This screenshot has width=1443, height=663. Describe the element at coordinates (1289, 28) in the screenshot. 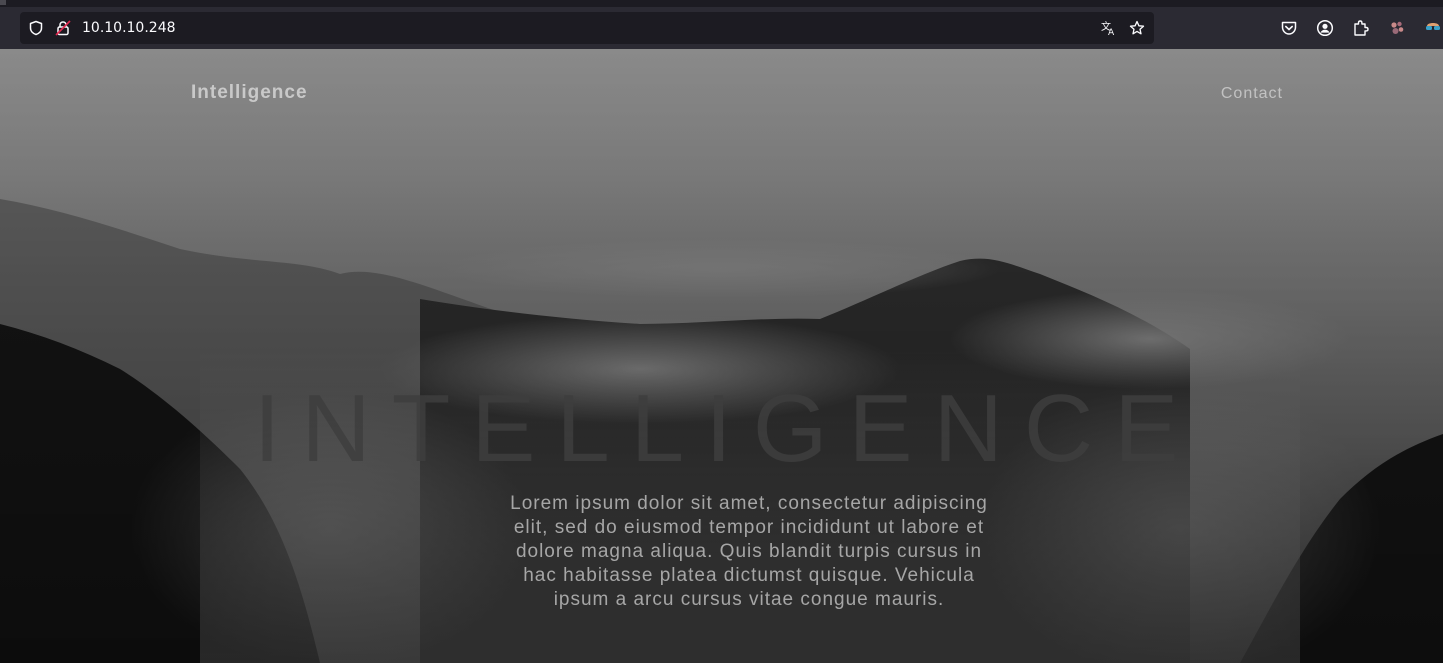

I see `pocket-icon` at that location.